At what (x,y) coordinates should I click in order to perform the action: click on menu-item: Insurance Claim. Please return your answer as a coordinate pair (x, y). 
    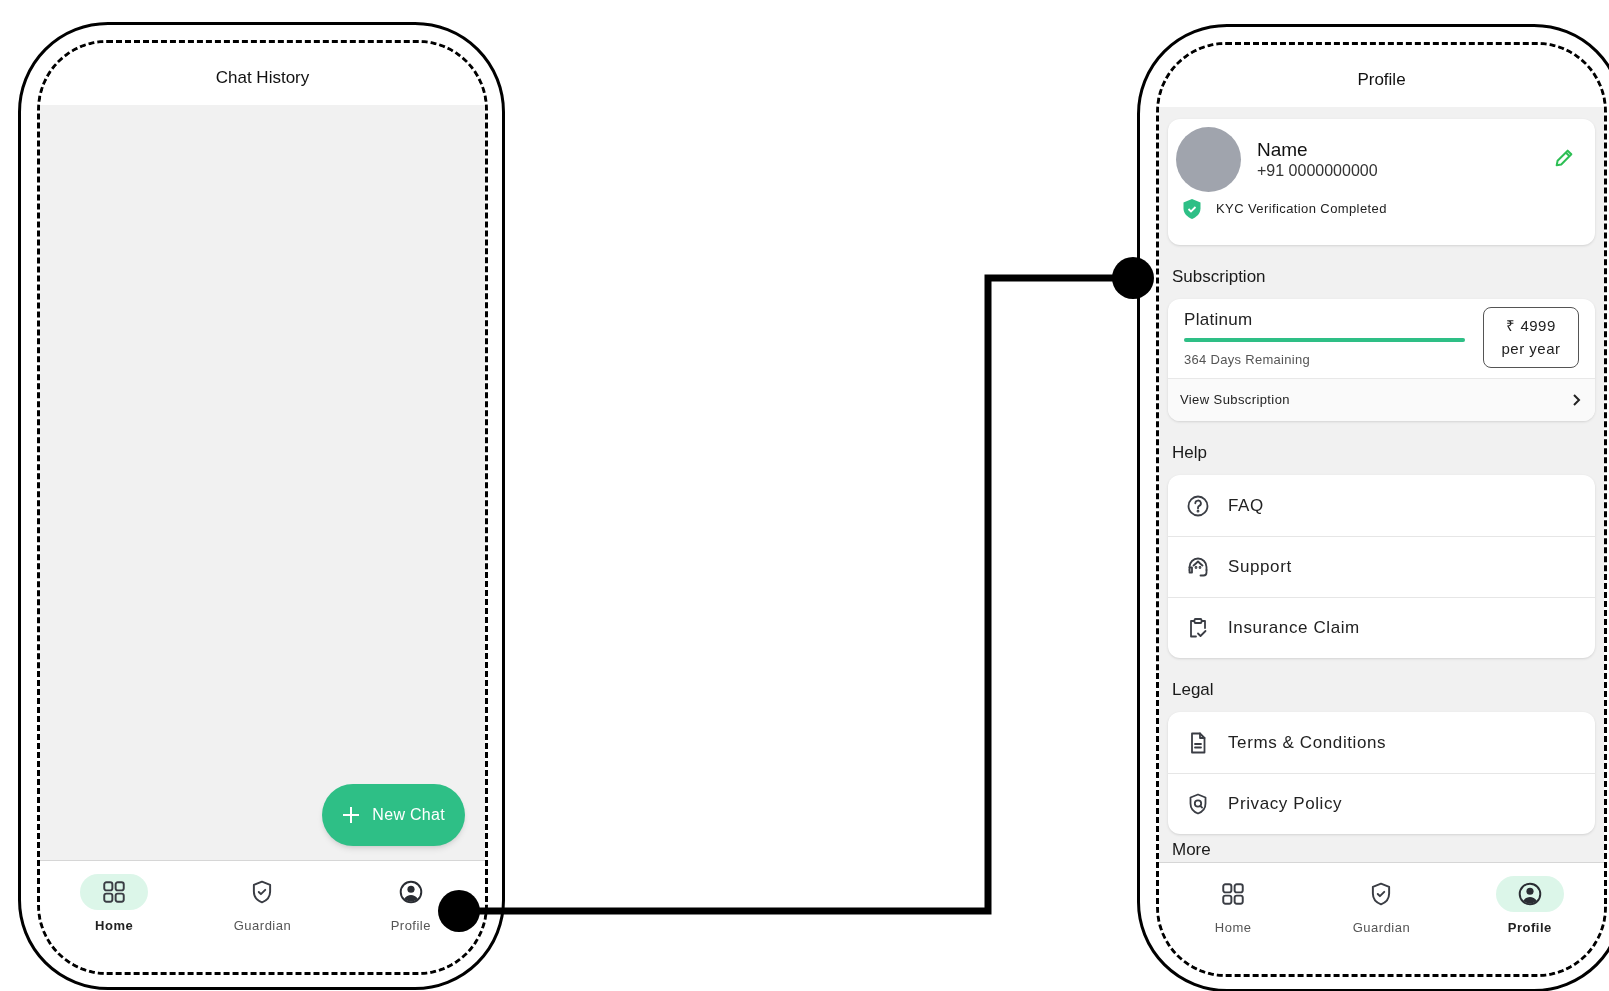
    Looking at the image, I should click on (1381, 627).